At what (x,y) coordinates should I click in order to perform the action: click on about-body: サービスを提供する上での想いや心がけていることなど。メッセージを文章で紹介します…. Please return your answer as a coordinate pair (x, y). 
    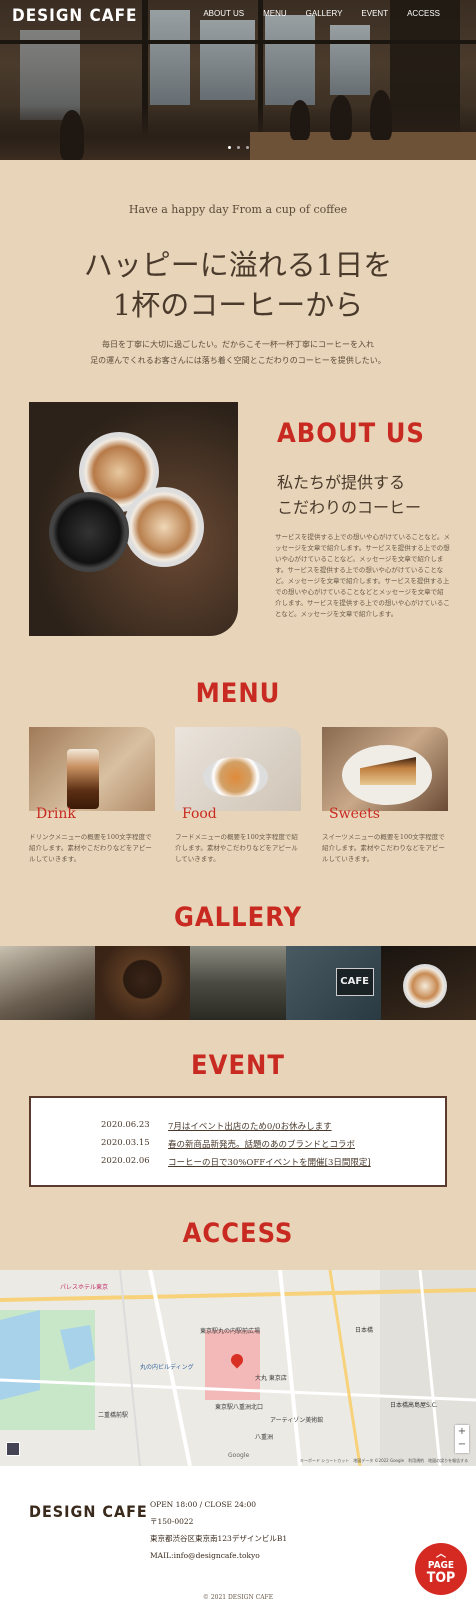
    Looking at the image, I should click on (362, 575).